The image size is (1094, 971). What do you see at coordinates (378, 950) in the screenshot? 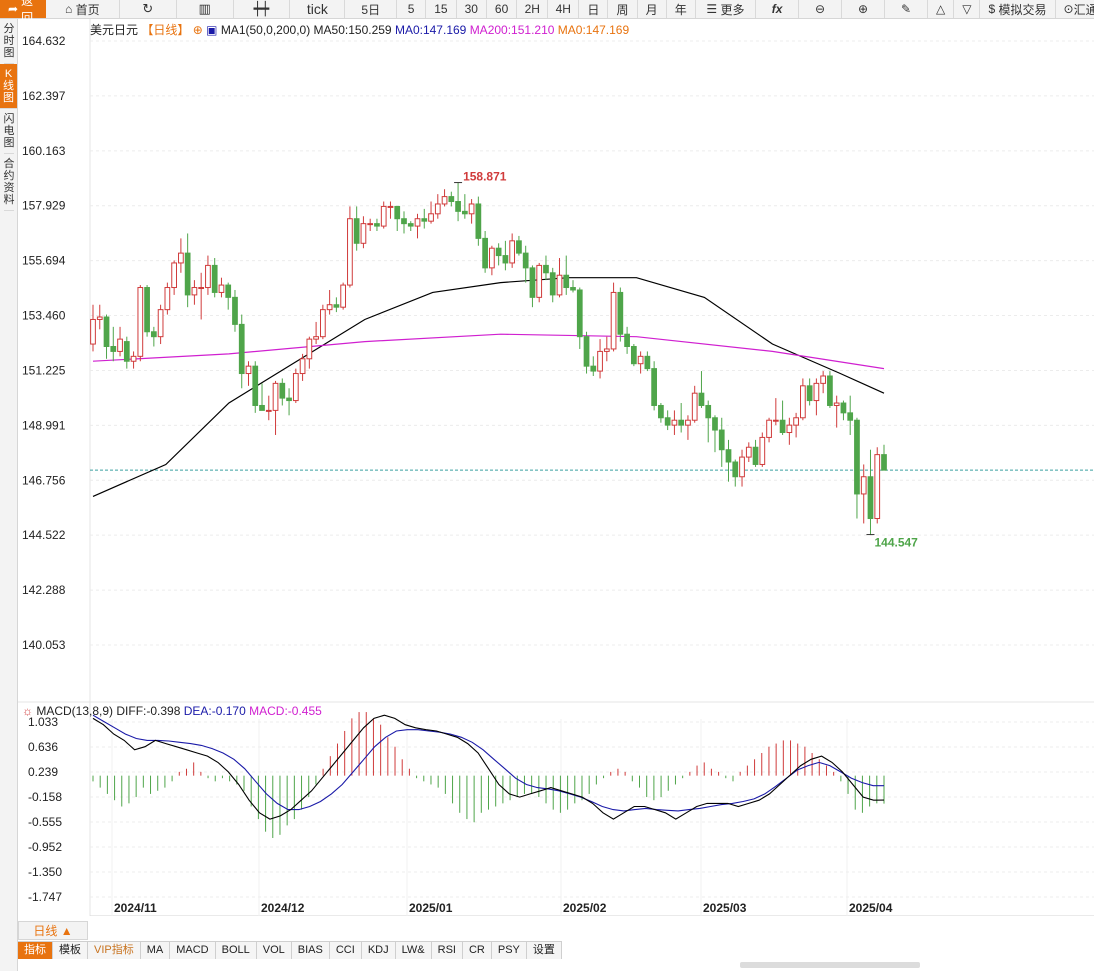
I see `tab-kdj: KDJ` at bounding box center [378, 950].